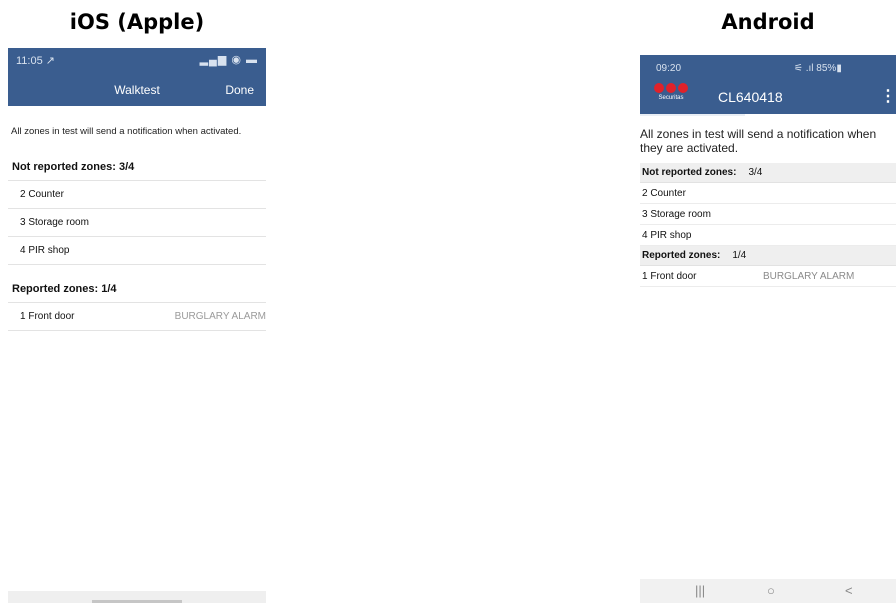 The width and height of the screenshot is (896, 603). Describe the element at coordinates (768, 22) in the screenshot. I see `android-label: Android` at that location.